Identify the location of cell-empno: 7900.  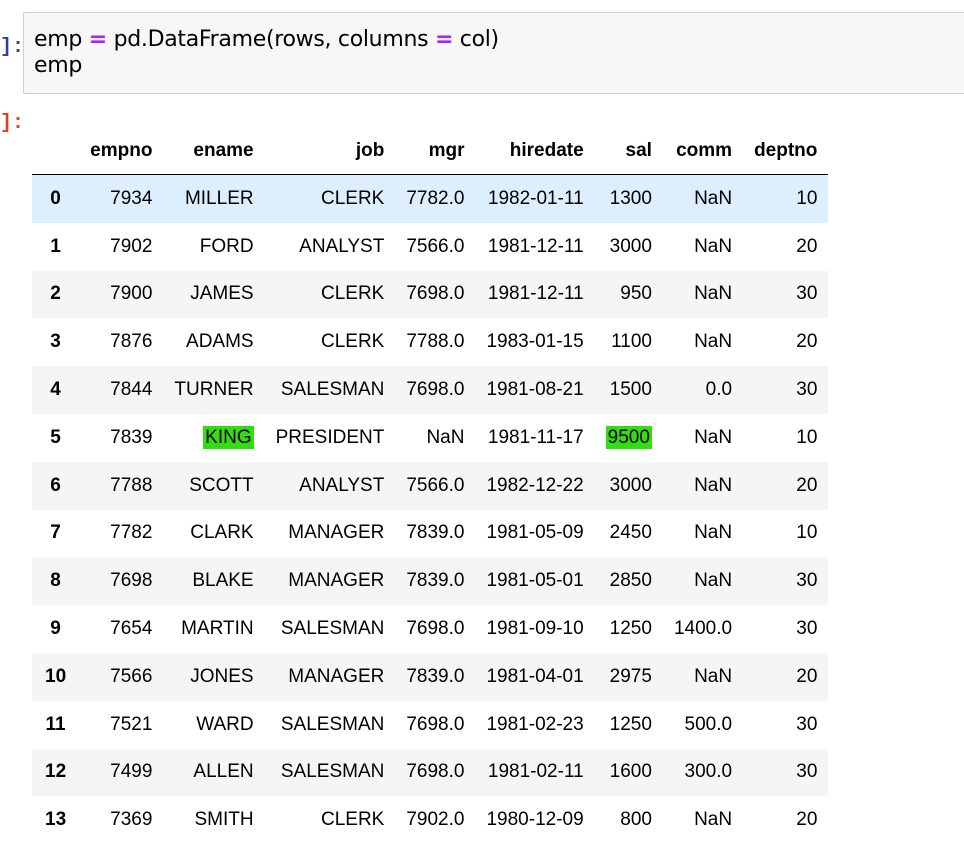
(131, 294).